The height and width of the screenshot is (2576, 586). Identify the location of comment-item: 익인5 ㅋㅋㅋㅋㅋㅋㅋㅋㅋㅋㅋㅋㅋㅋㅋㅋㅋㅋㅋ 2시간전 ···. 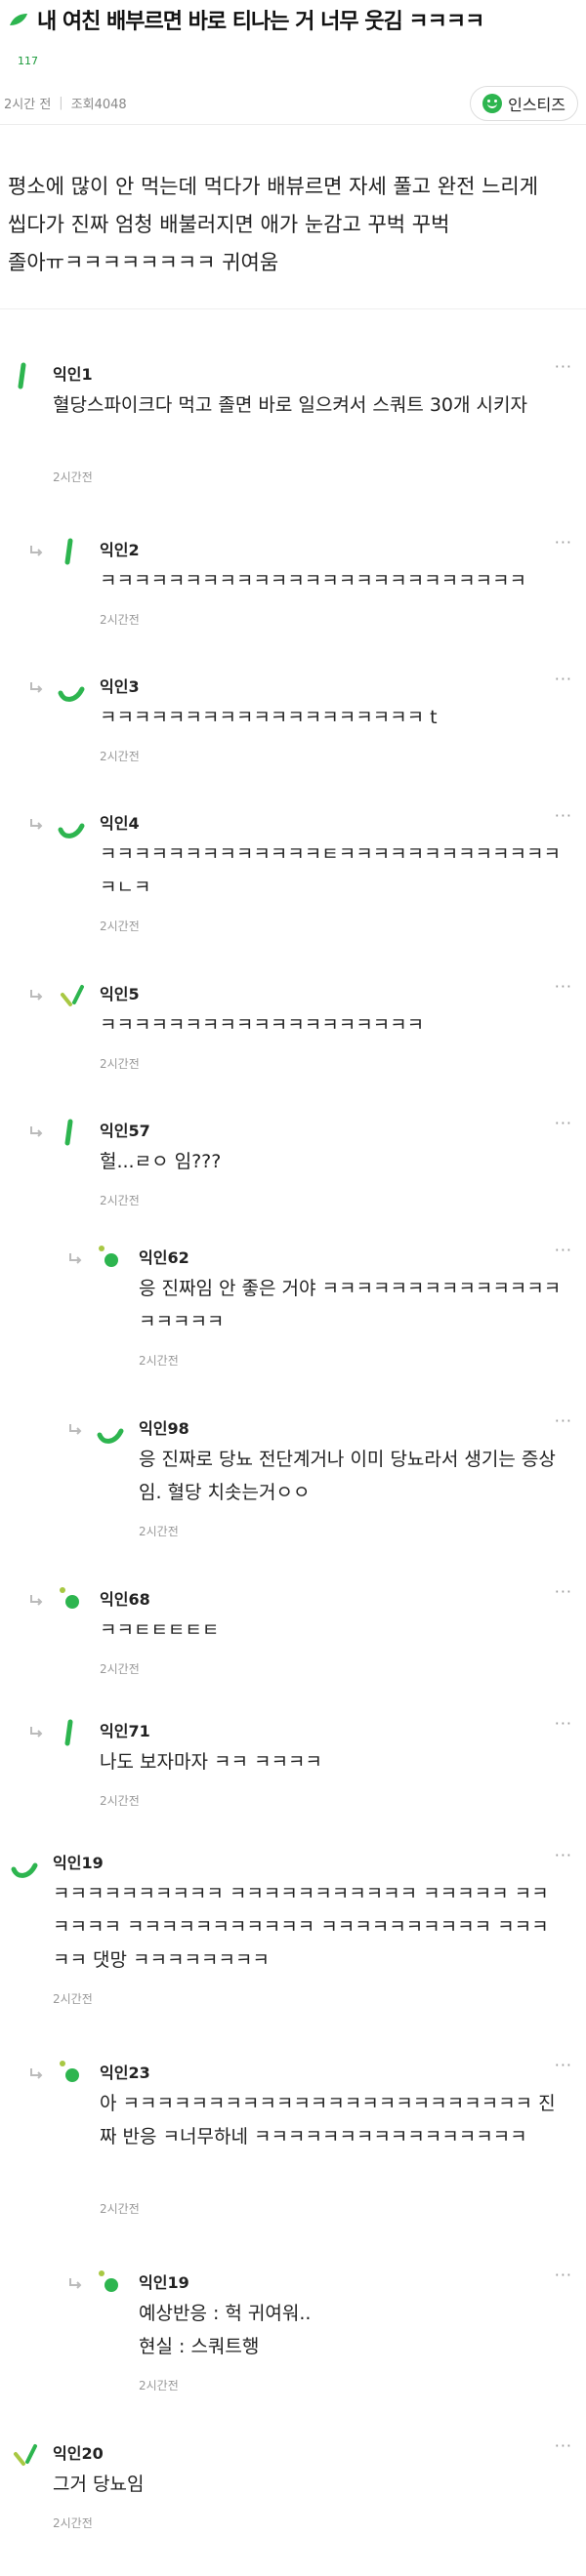
(293, 1031).